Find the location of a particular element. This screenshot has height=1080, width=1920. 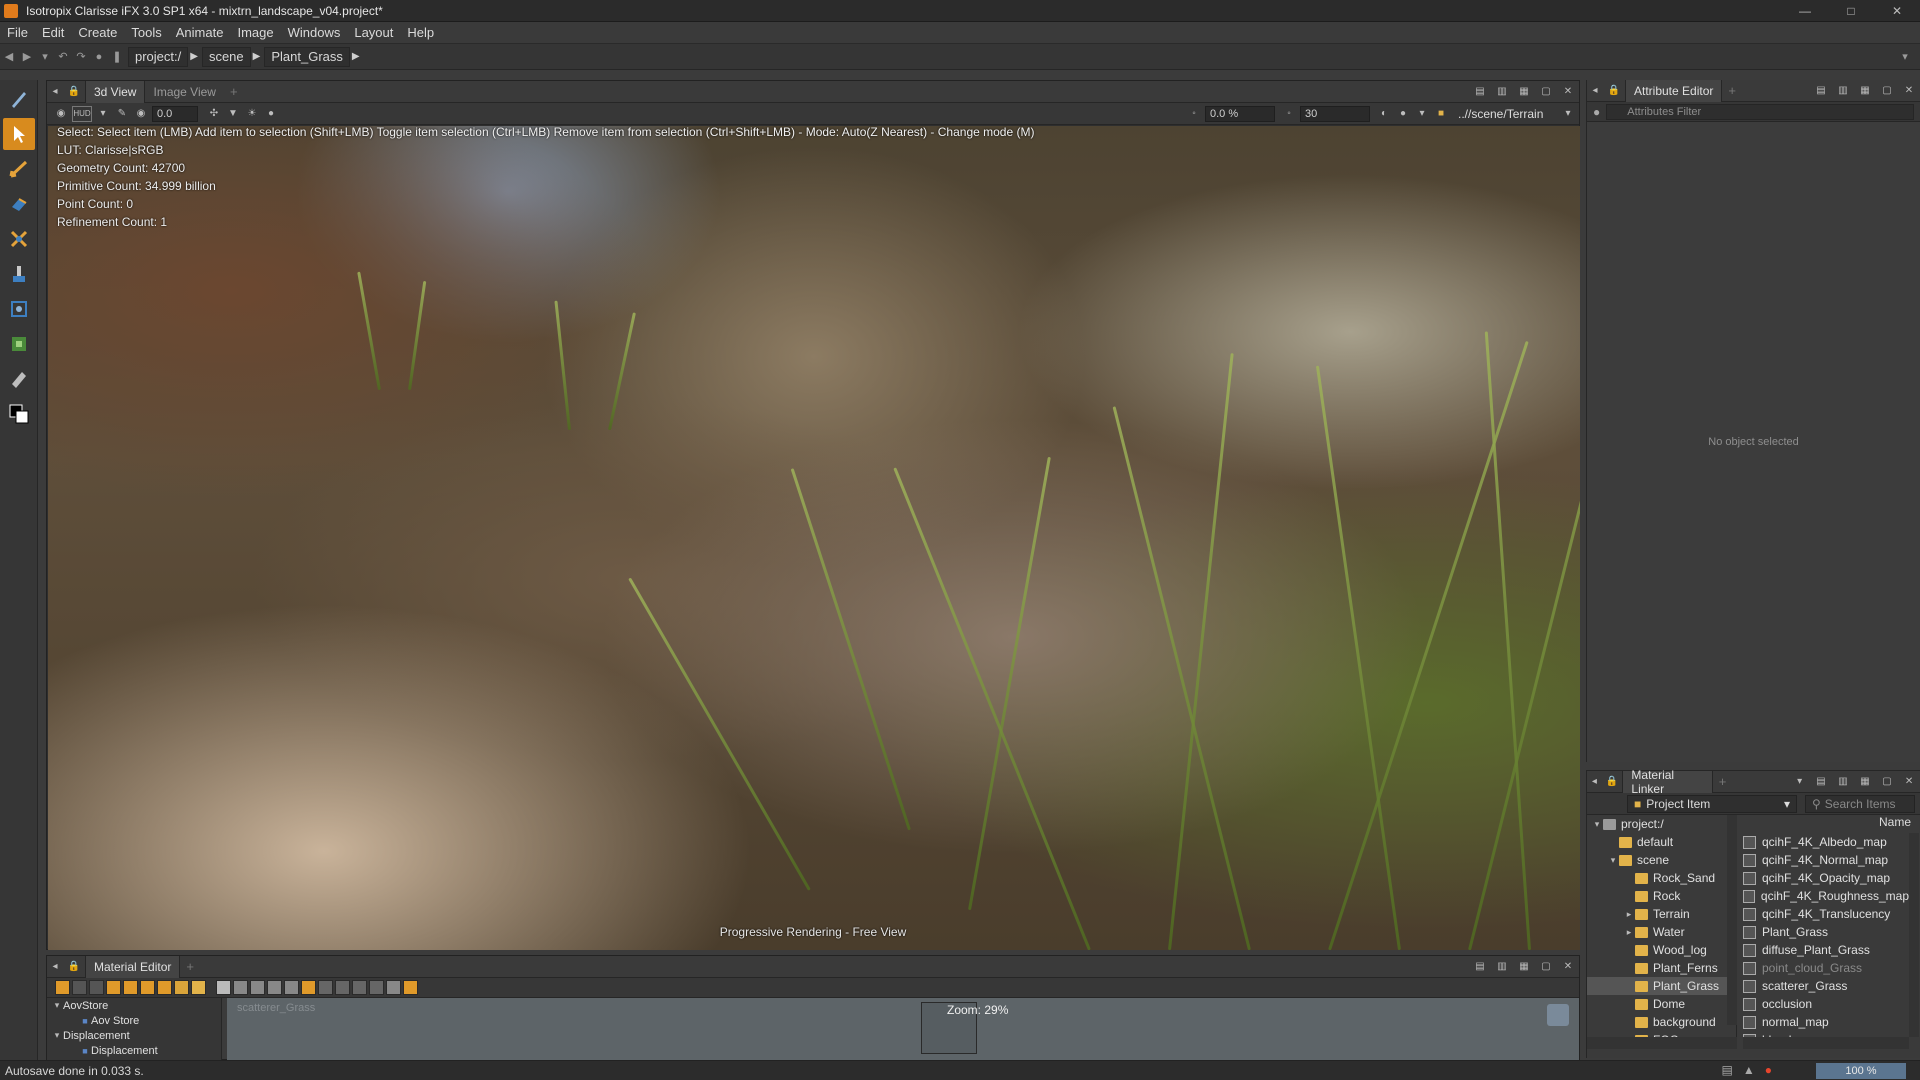

list-item: qcihF_4K_Normal_map is located at coordinates (1826, 860).